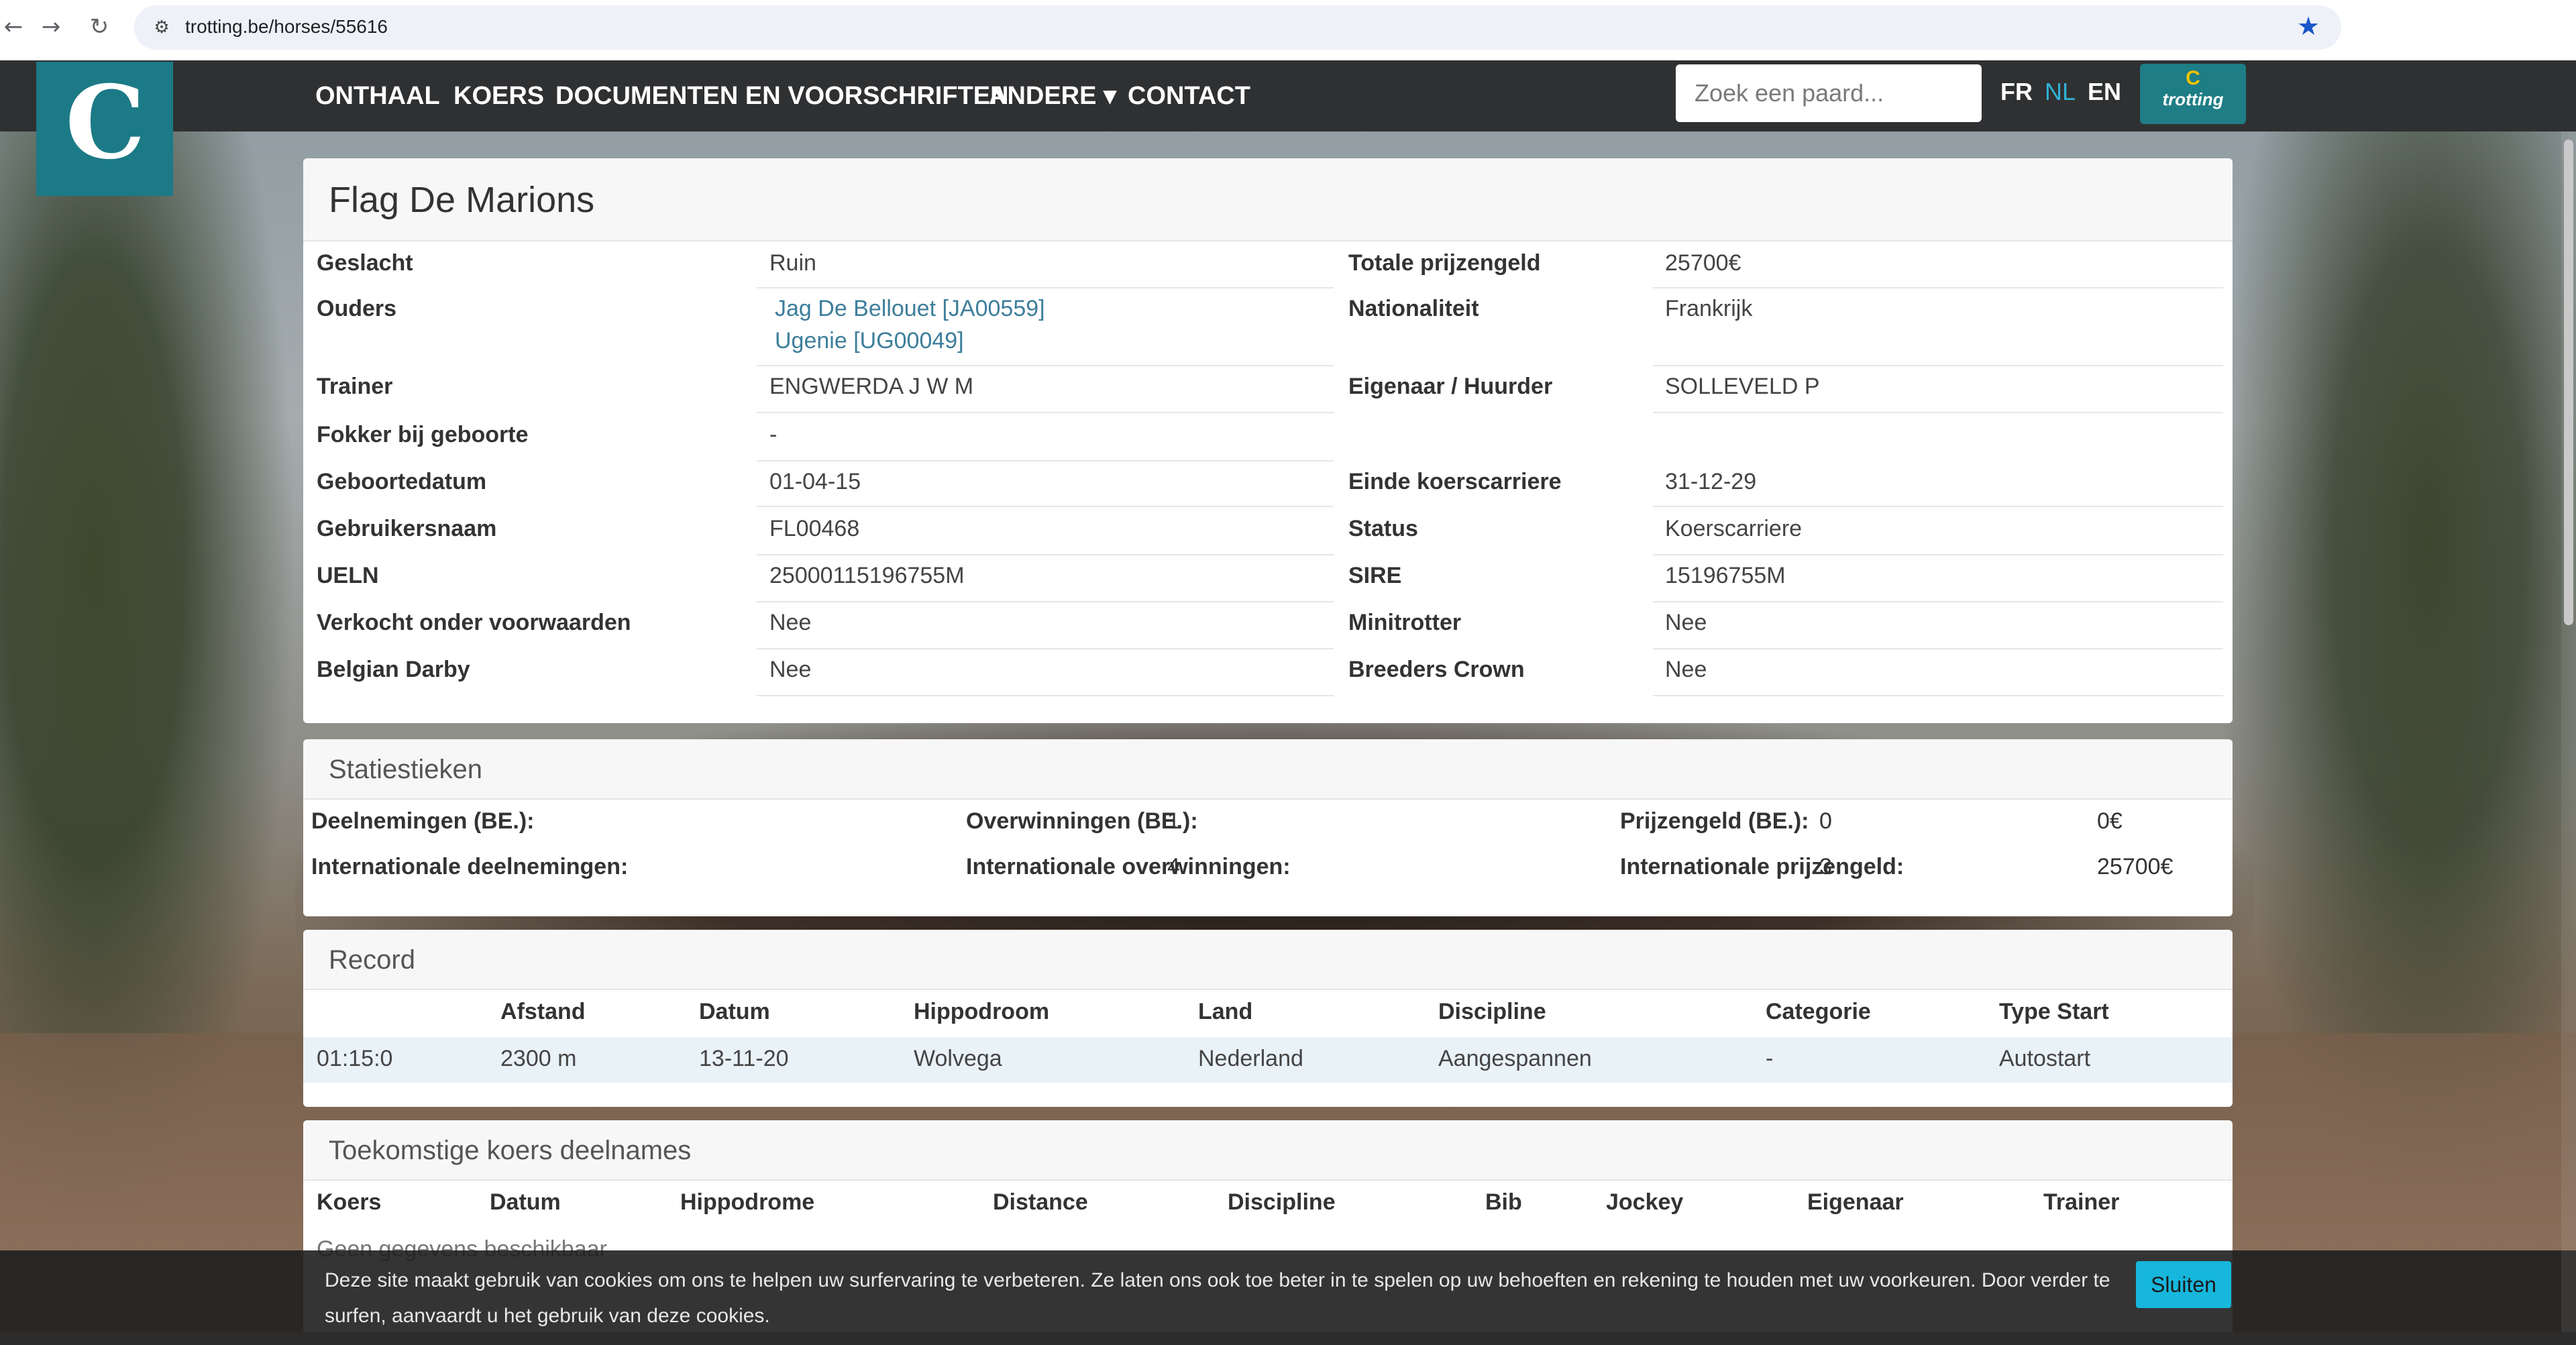  Describe the element at coordinates (2104, 92) in the screenshot. I see `lang-en: EN` at that location.